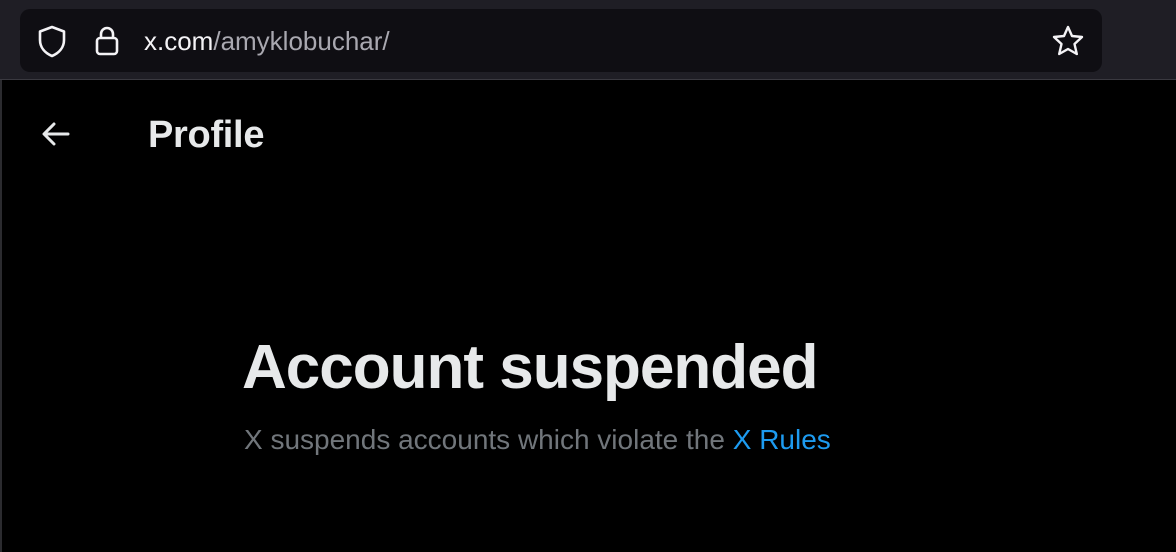 This screenshot has height=552, width=1176. Describe the element at coordinates (301, 41) in the screenshot. I see `url-path: /amyklobuchar/` at that location.